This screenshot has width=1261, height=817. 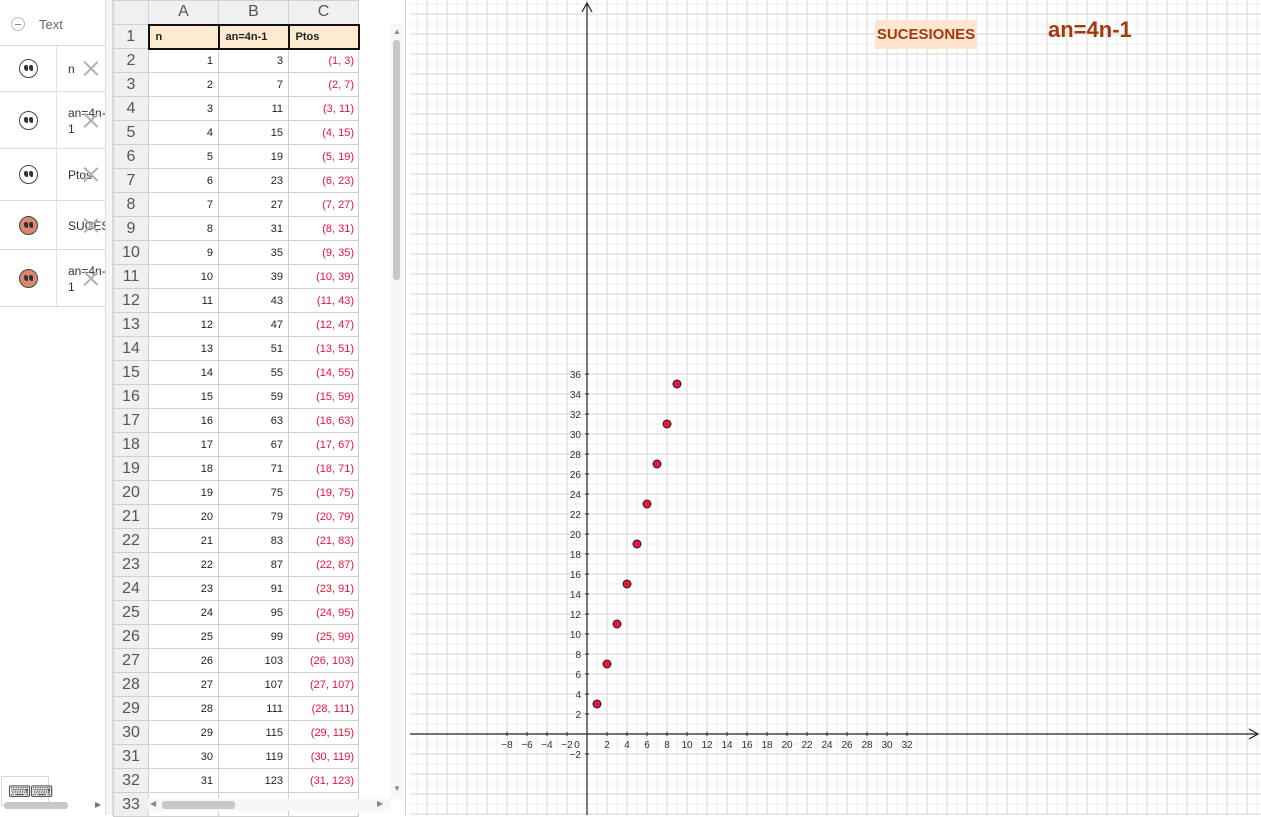 What do you see at coordinates (131, 540) in the screenshot?
I see `row-header: 22` at bounding box center [131, 540].